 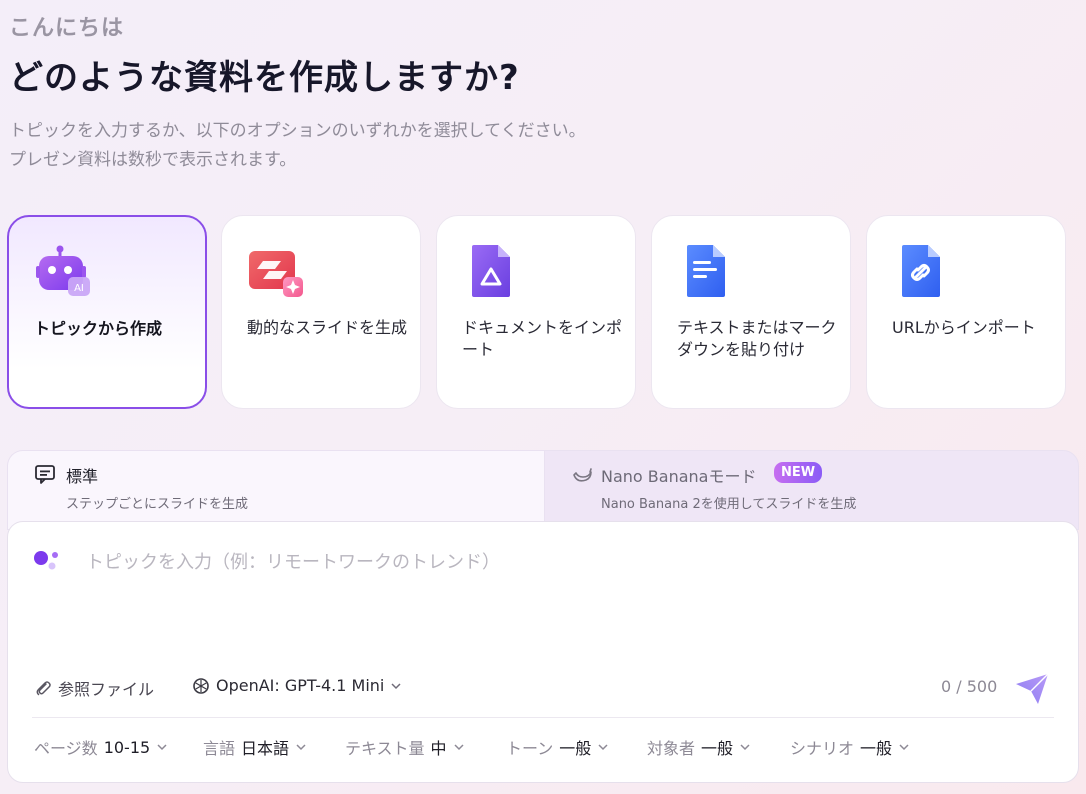 What do you see at coordinates (729, 504) in the screenshot?
I see `tab-subtitle: Nano Banana 2を使用してスライドを生成` at bounding box center [729, 504].